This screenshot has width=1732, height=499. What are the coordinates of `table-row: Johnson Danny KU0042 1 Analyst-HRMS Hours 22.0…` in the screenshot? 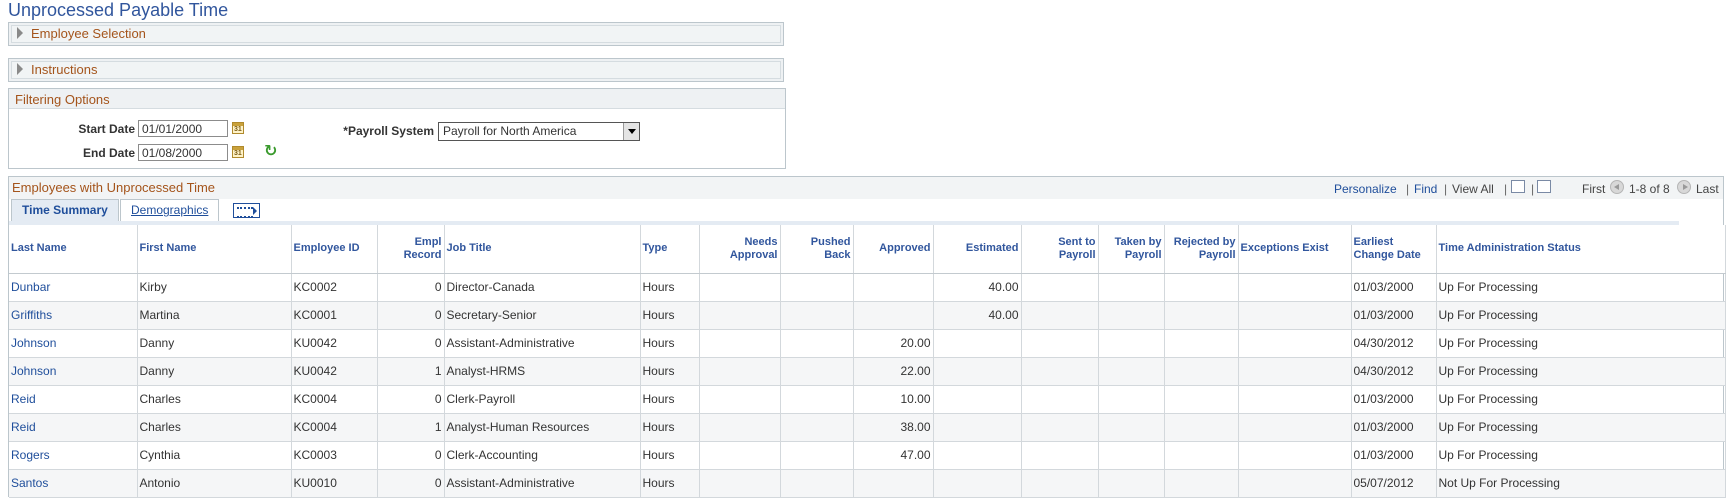 It's located at (867, 371).